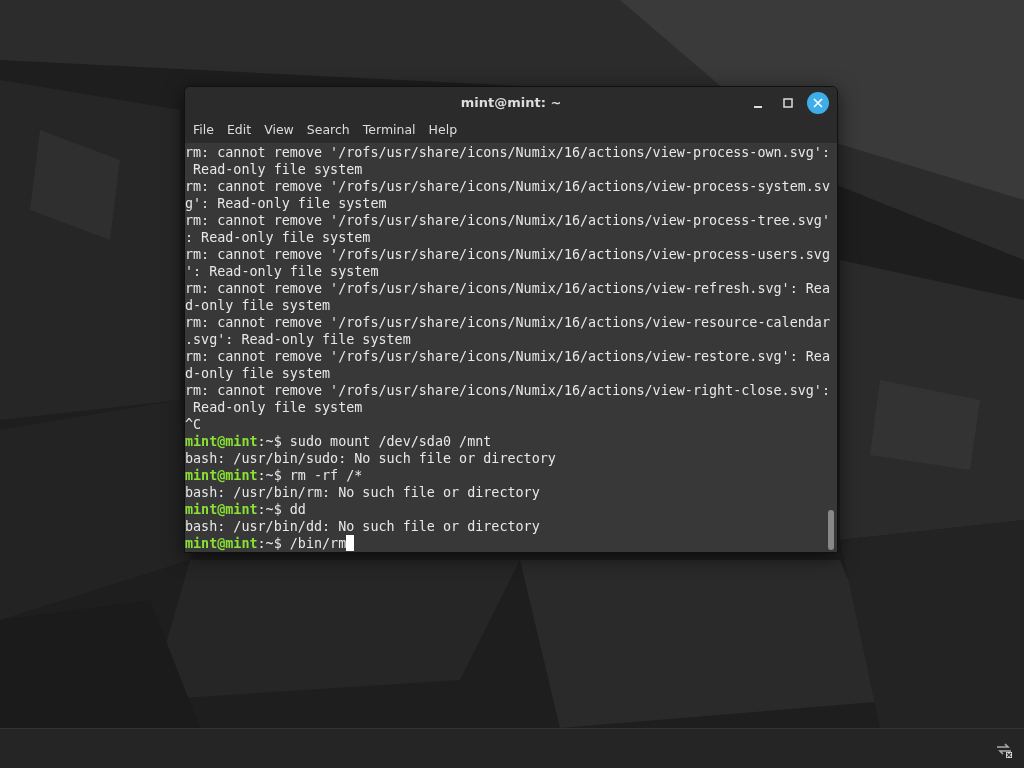 The image size is (1024, 768). What do you see at coordinates (374, 441) in the screenshot?
I see `command-text: :~$ sudo mount /dev/sda0 /mnt` at bounding box center [374, 441].